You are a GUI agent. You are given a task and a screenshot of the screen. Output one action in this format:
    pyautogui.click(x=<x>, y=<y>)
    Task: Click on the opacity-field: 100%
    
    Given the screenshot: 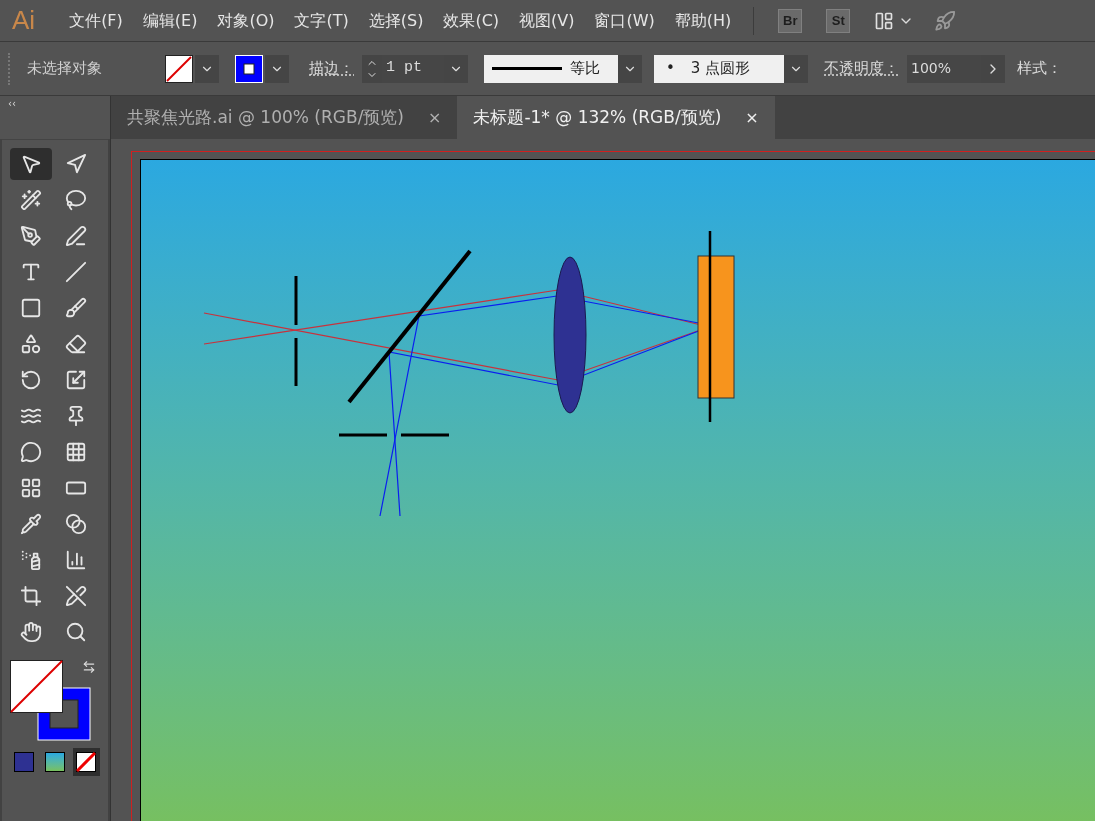 What is the action you would take?
    pyautogui.click(x=944, y=68)
    